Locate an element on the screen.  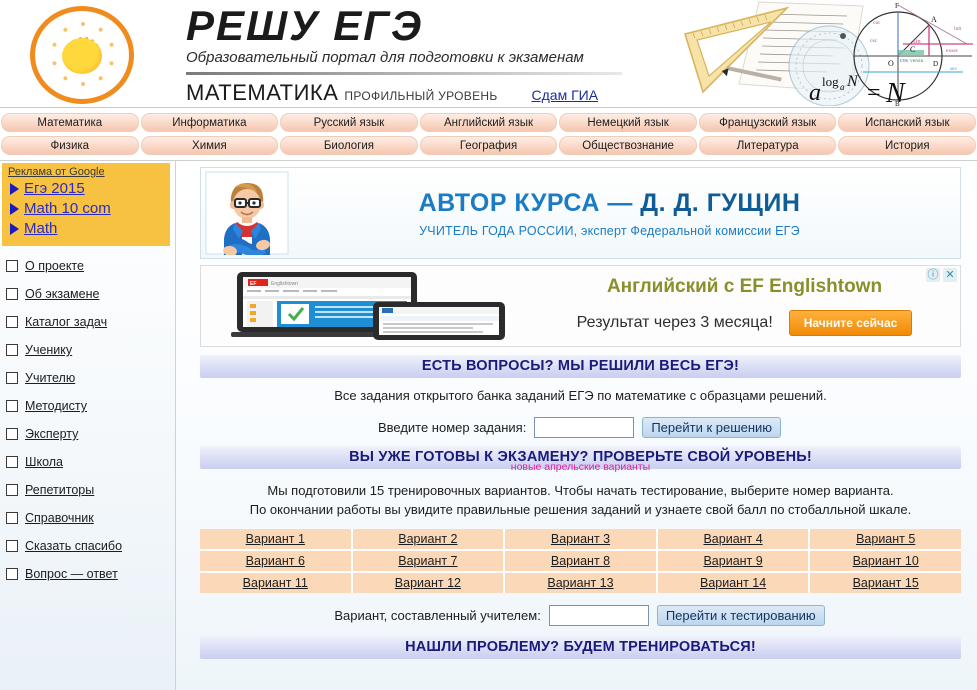
svg-text: a is located at coordinates (842, 87).